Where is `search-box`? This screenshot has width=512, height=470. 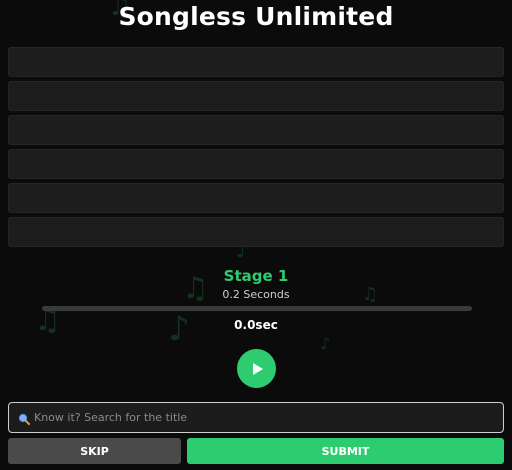
search-box is located at coordinates (256, 417).